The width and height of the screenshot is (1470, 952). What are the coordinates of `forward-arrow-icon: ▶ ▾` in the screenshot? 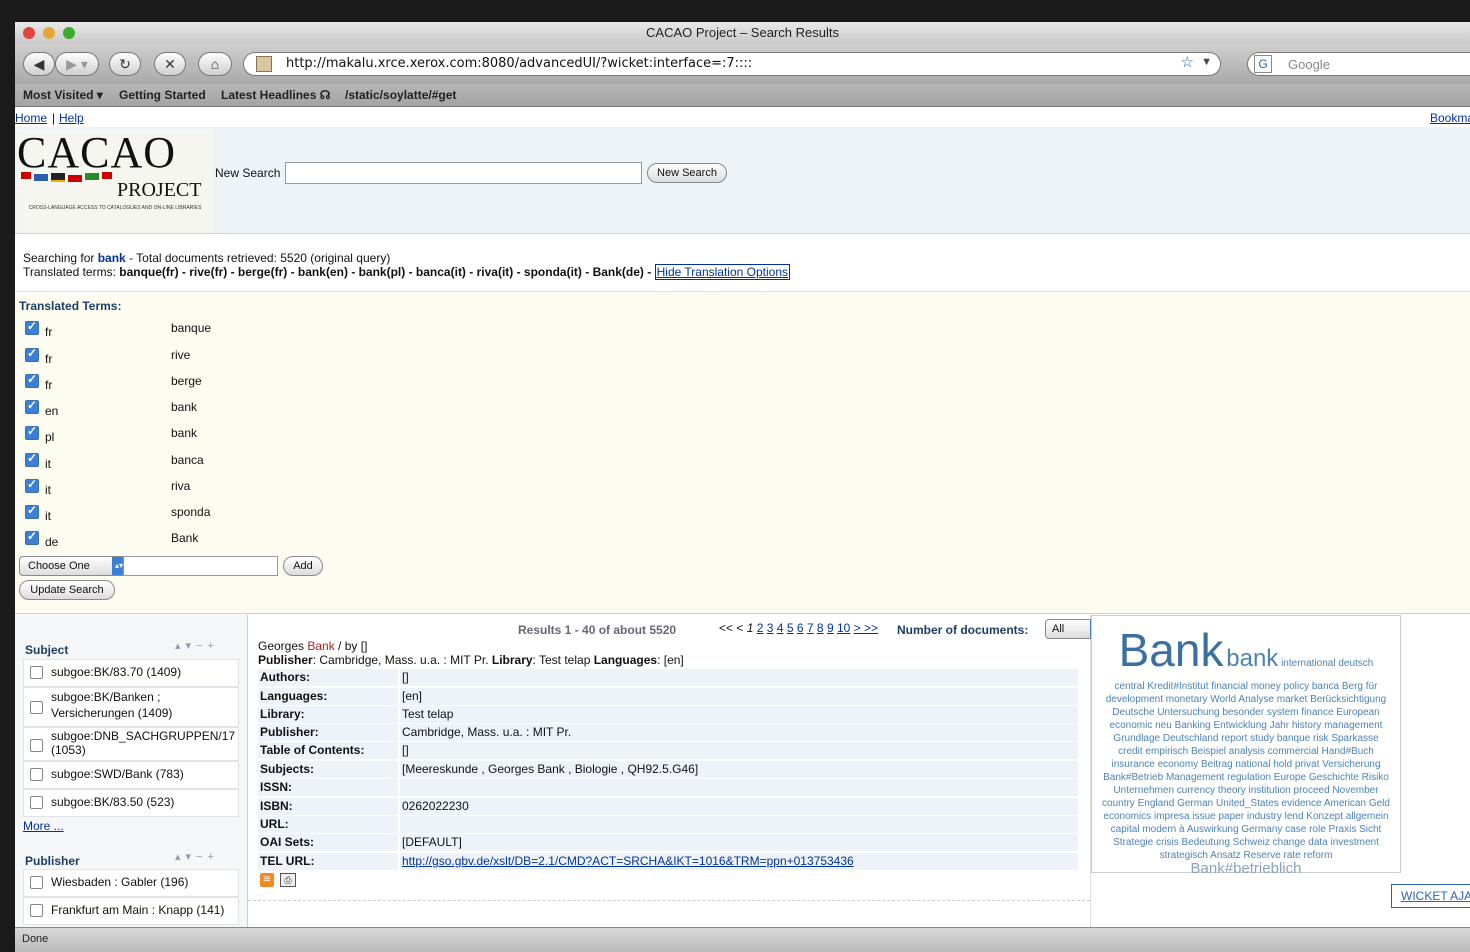 It's located at (77, 64).